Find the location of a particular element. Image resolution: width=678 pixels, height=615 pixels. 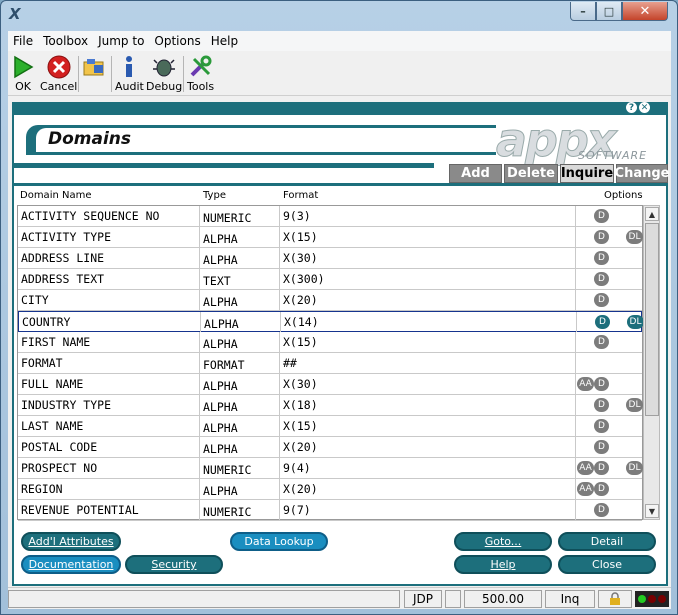

cancel-label: Cancel is located at coordinates (59, 86).